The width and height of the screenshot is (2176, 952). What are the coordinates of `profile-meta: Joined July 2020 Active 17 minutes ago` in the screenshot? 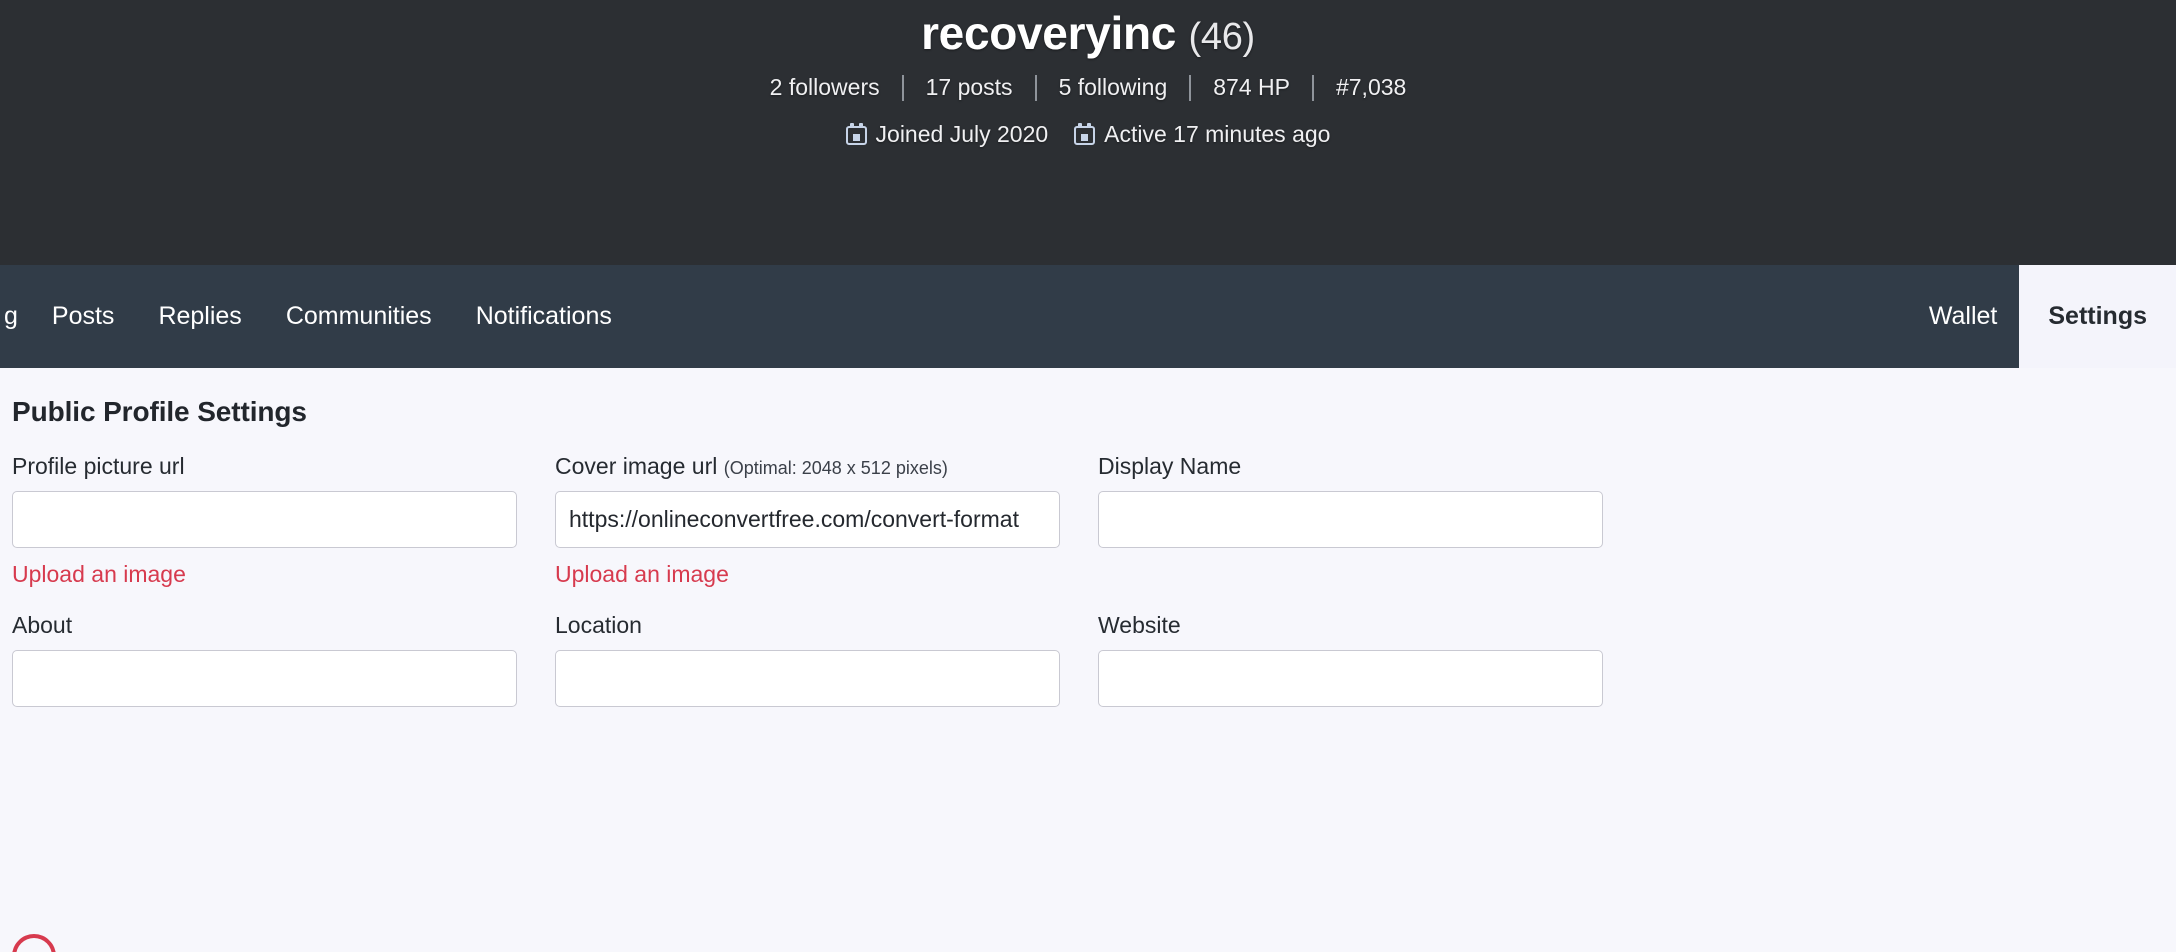 It's located at (1088, 133).